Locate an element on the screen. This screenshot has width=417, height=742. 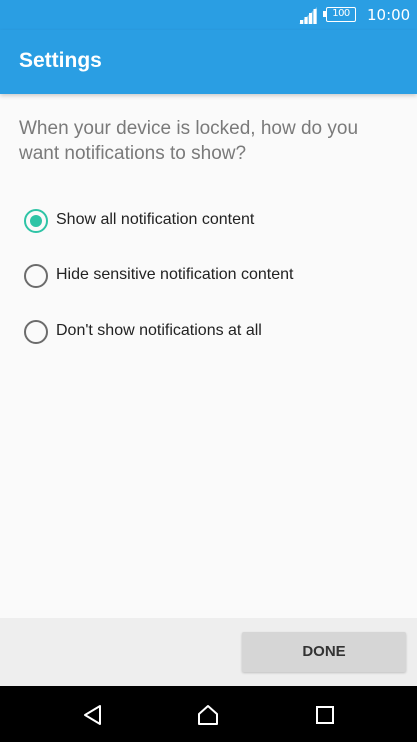
option-hide-sensitive: Hide sensitive notification content is located at coordinates (204, 276).